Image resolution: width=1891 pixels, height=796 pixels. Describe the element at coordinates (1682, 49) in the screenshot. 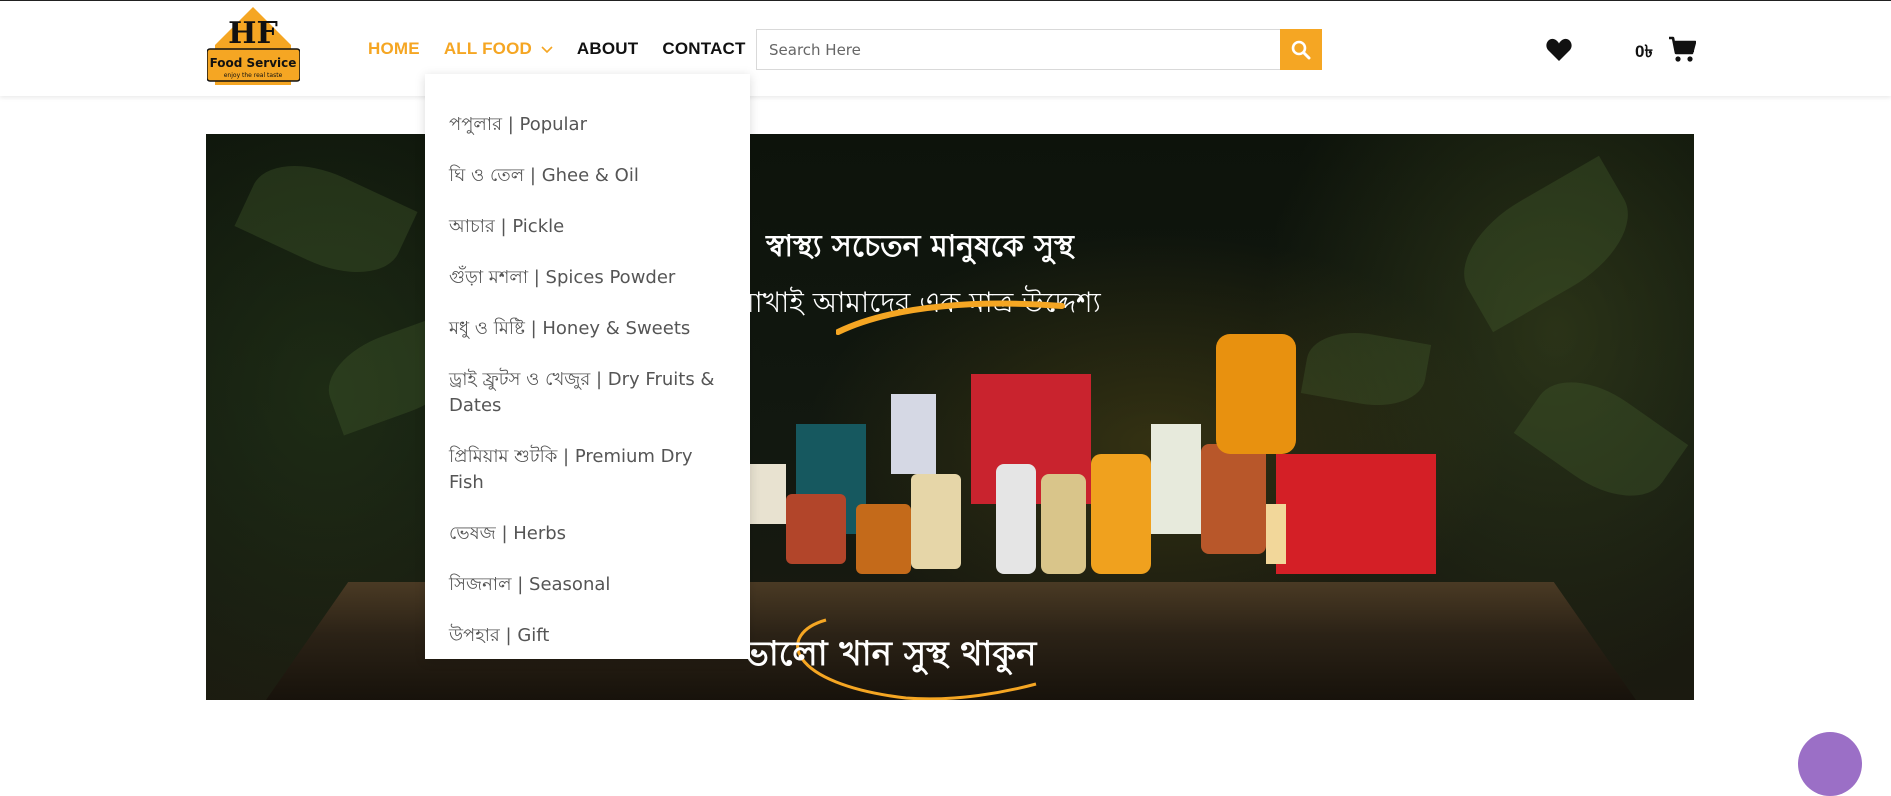

I see `cart-icon` at that location.